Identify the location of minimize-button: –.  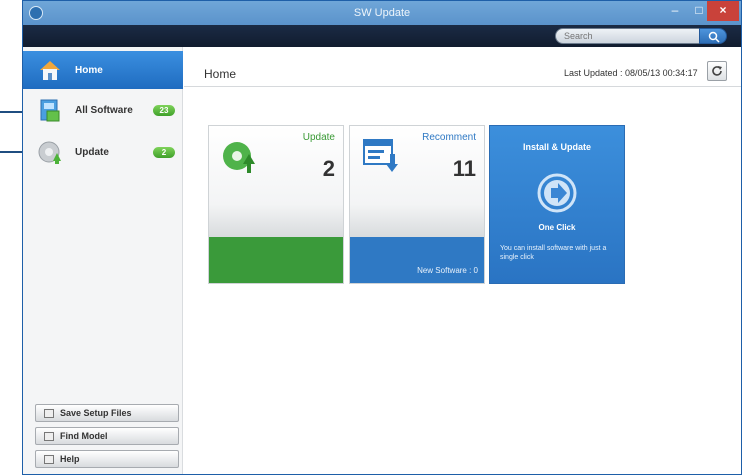
(675, 11).